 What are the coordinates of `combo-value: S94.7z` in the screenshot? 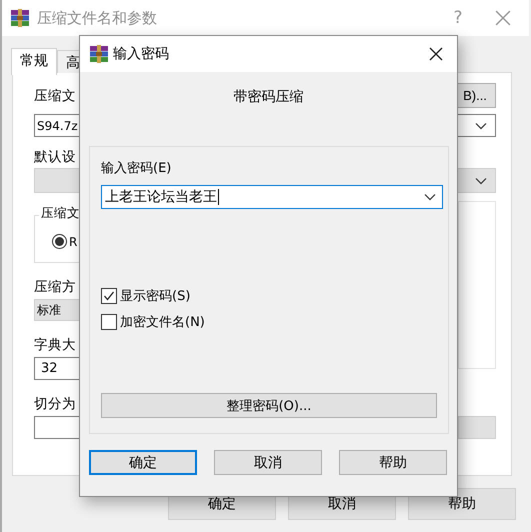 It's located at (57, 125).